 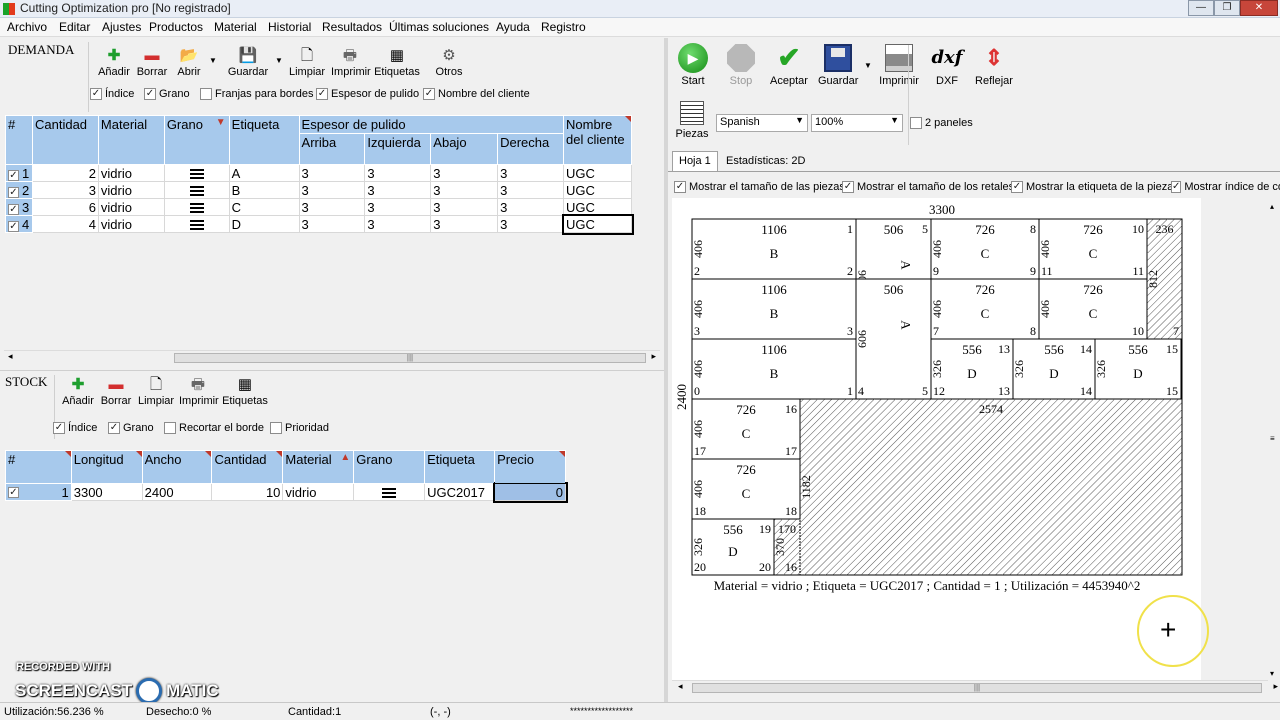 I want to click on table-cell: ✓ 2, so click(x=19, y=190).